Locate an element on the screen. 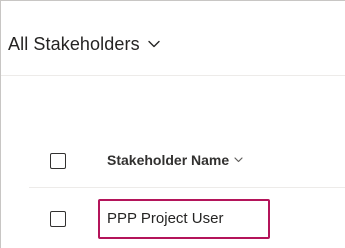 The image size is (345, 248). stakeholder-name-cell: PPP Project User is located at coordinates (165, 218).